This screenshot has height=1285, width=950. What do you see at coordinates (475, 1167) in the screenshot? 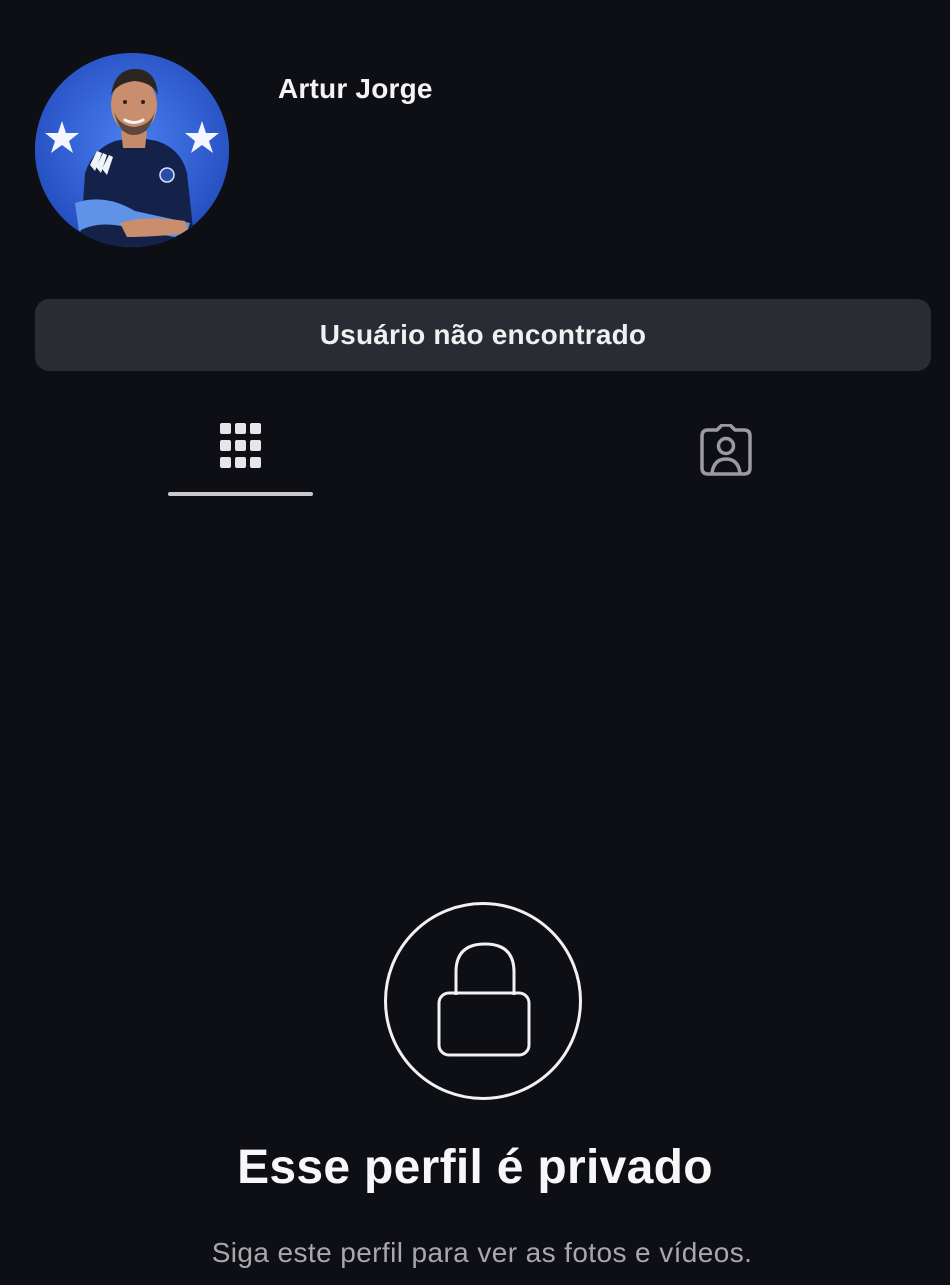
I see `private-profile-title: Esse perfil é privado` at bounding box center [475, 1167].